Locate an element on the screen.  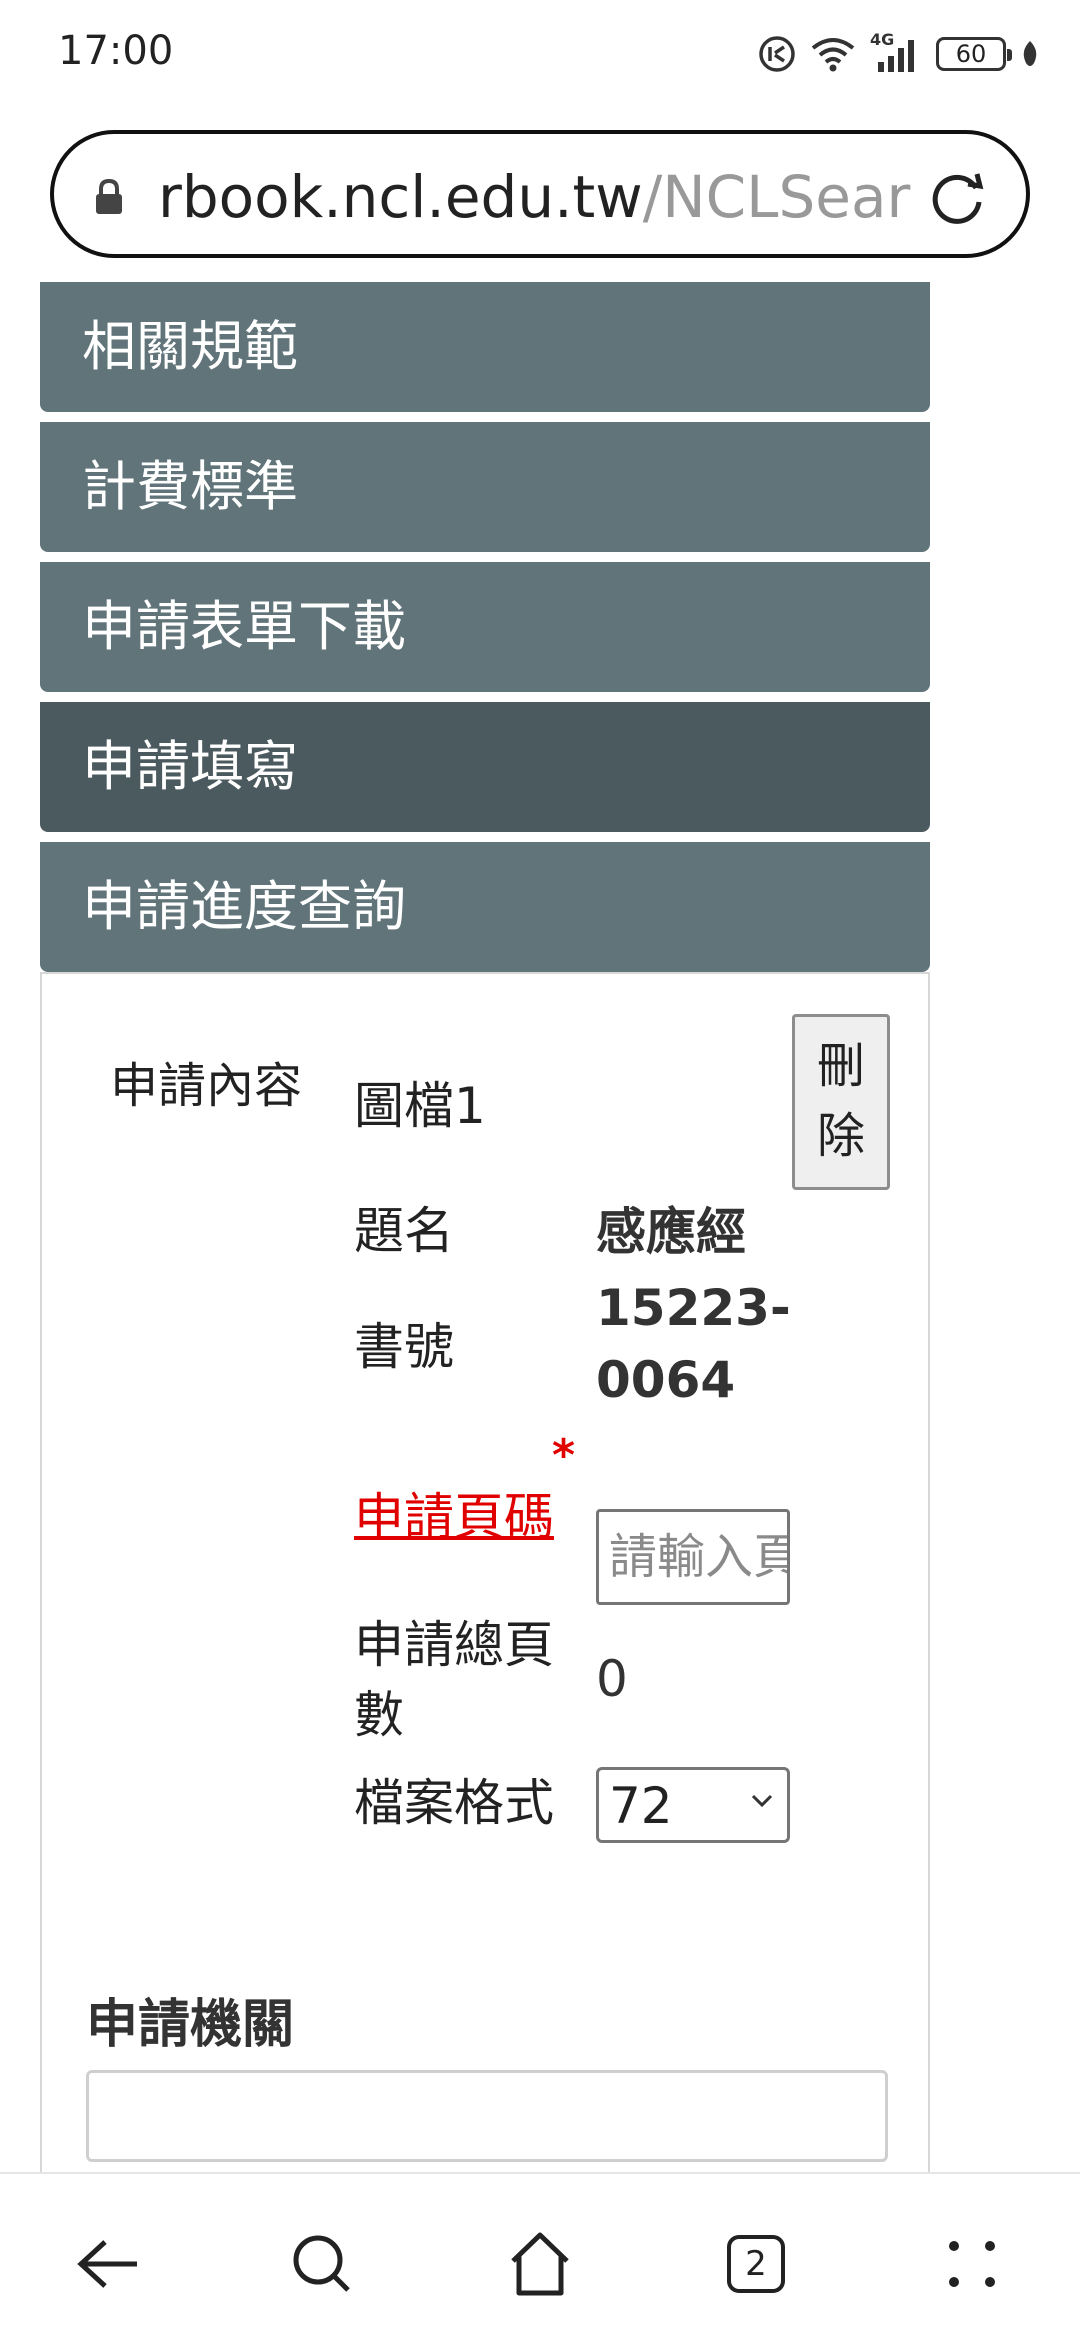
url-text: rbook.ncl.edu.tw/NCLSear is located at coordinates (553, 197).